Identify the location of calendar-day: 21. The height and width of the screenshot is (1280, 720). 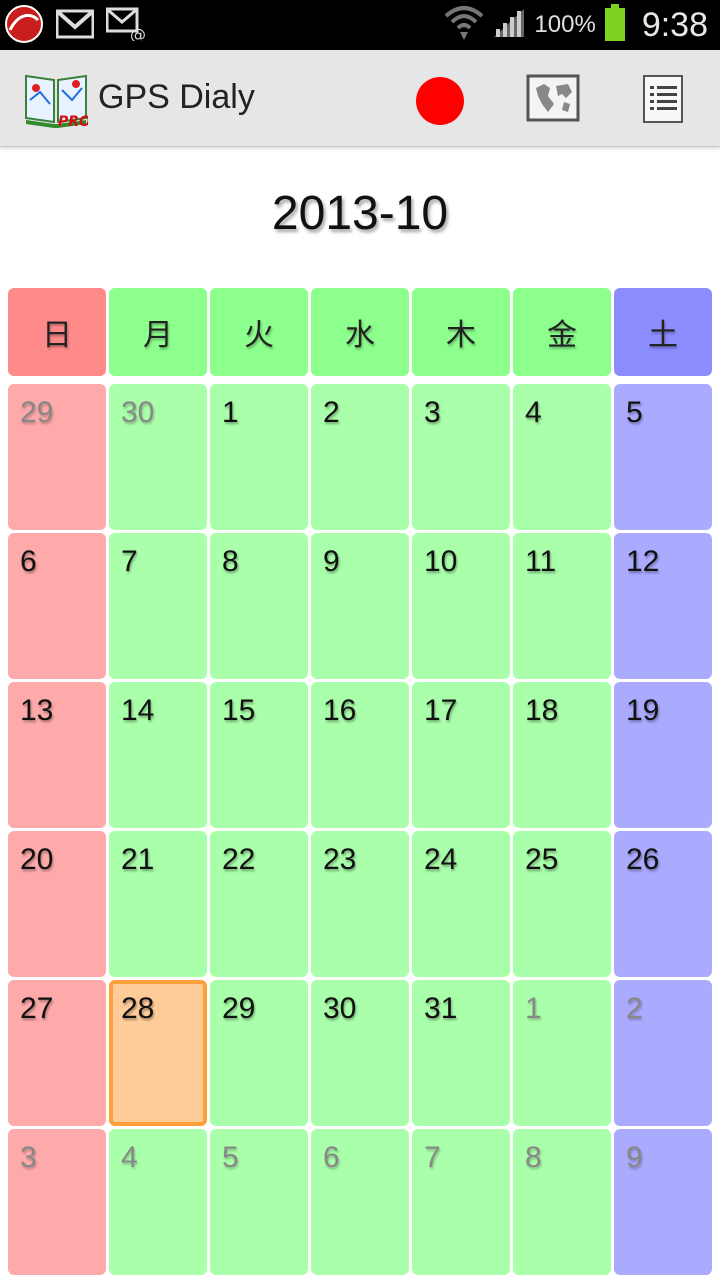
(158, 904).